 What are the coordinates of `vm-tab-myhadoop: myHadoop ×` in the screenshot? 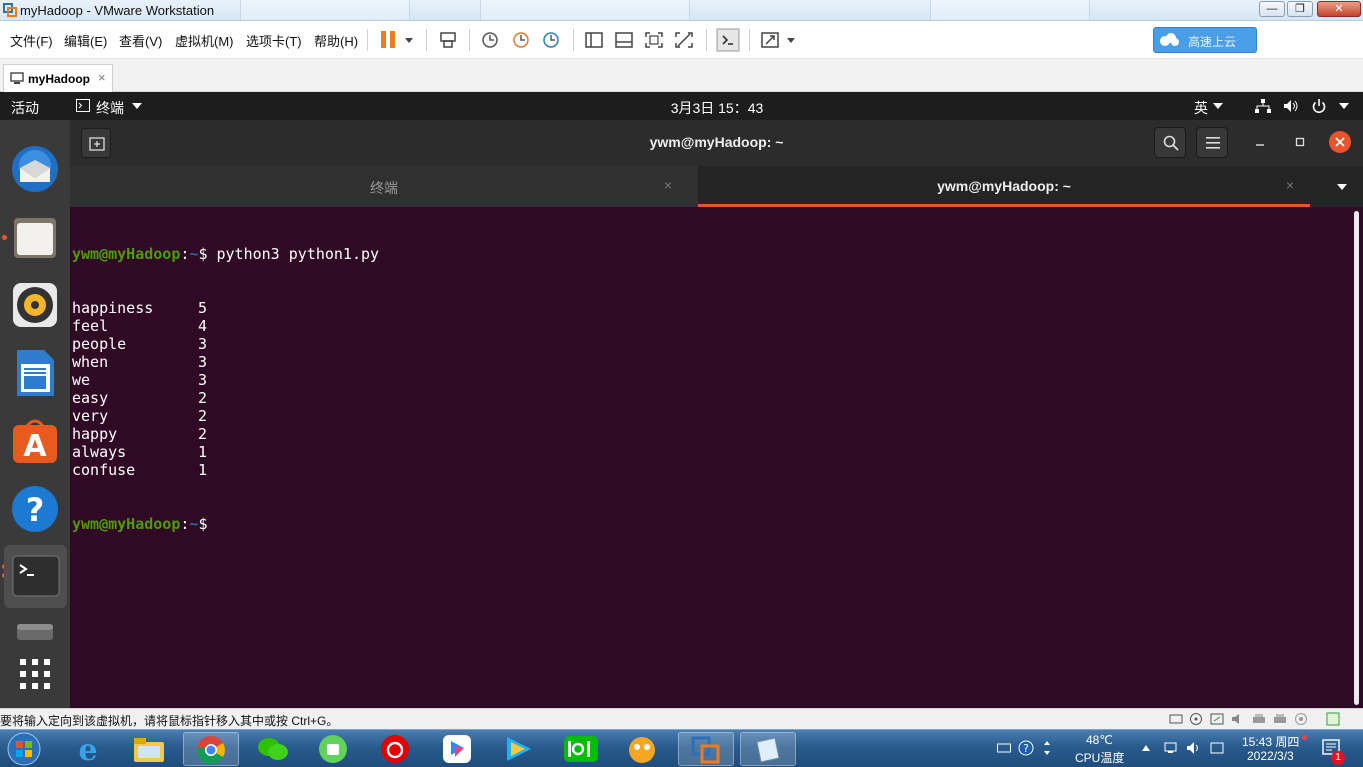 It's located at (58, 78).